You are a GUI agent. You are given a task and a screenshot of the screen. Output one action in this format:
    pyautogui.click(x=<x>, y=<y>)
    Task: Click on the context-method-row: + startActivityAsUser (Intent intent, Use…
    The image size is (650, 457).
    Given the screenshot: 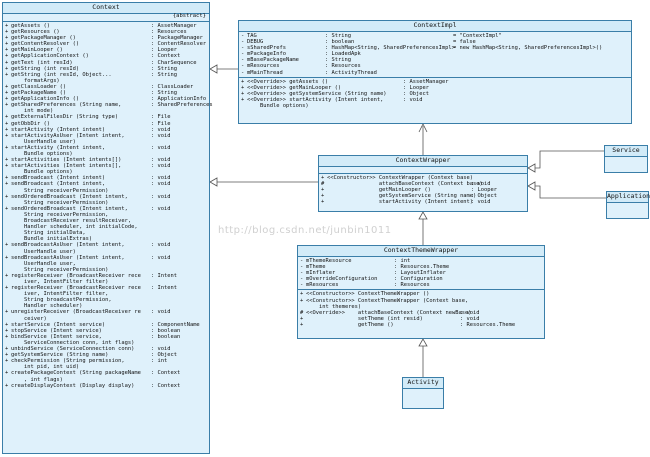 What is the action you would take?
    pyautogui.click(x=106, y=139)
    